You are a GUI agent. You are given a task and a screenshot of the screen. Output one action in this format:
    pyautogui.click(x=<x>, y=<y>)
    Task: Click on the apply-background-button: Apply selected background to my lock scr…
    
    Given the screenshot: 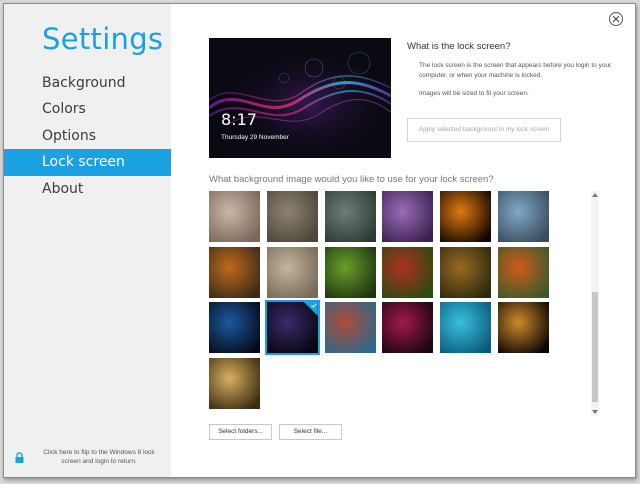 What is the action you would take?
    pyautogui.click(x=484, y=130)
    